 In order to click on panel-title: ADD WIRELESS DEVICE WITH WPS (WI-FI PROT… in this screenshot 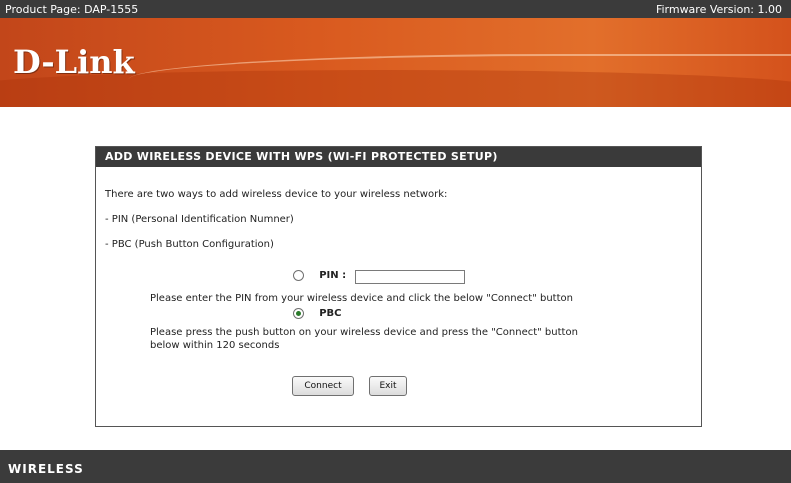, I will do `click(398, 157)`.